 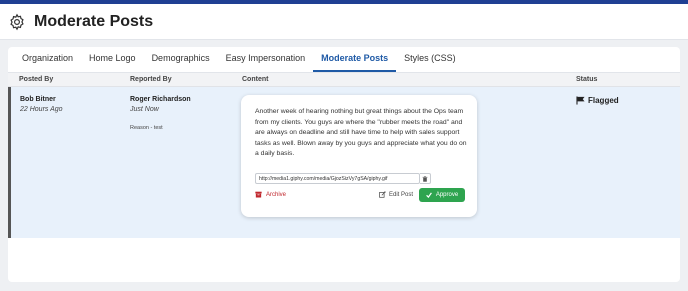 What do you see at coordinates (428, 195) in the screenshot?
I see `check-icon` at bounding box center [428, 195].